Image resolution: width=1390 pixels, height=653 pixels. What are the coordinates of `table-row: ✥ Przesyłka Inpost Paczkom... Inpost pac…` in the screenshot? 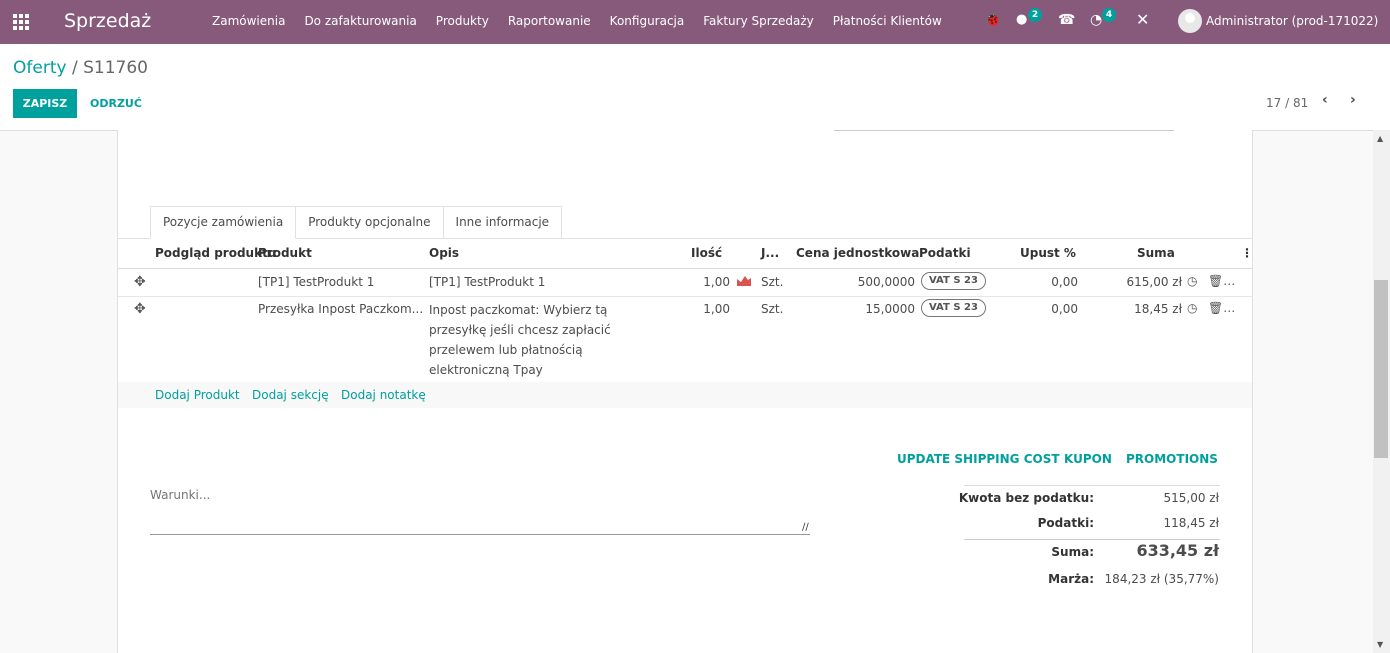 It's located at (685, 339).